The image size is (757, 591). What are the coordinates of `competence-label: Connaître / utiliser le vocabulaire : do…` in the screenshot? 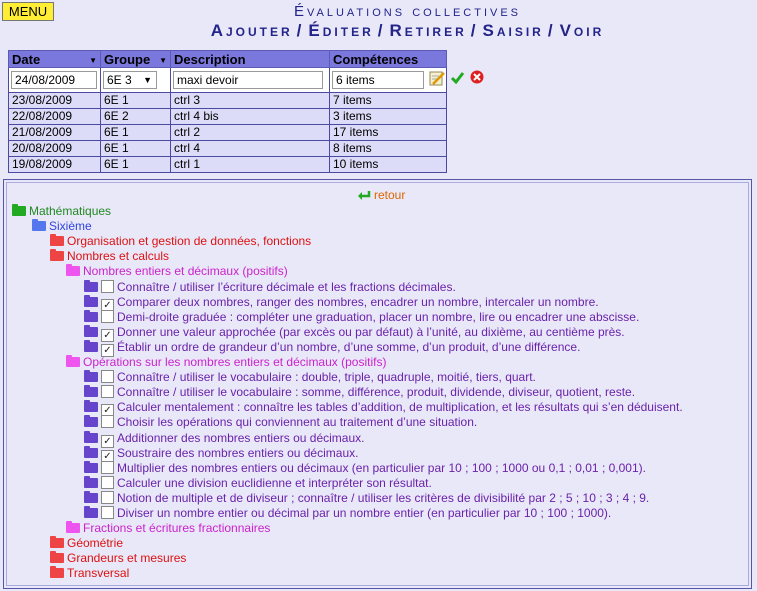 It's located at (326, 377).